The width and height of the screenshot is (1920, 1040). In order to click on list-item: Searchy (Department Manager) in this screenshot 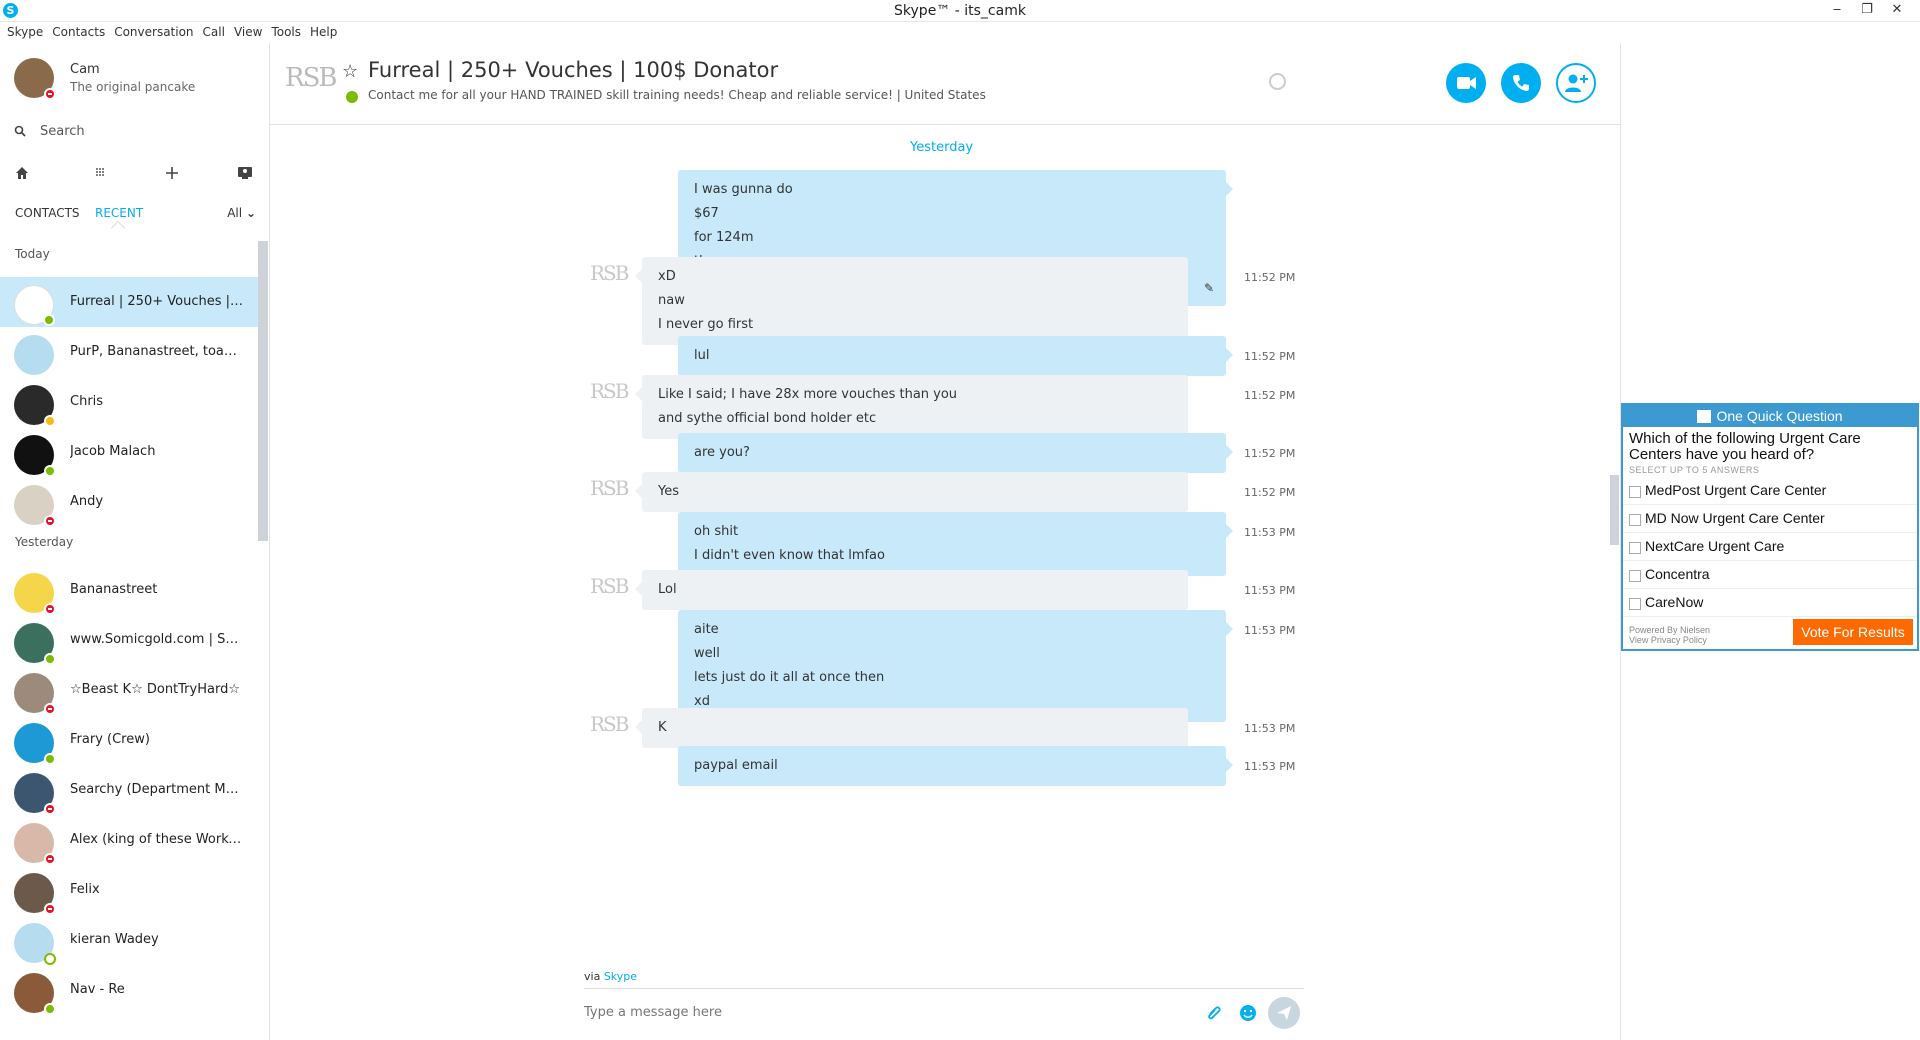, I will do `click(130, 790)`.